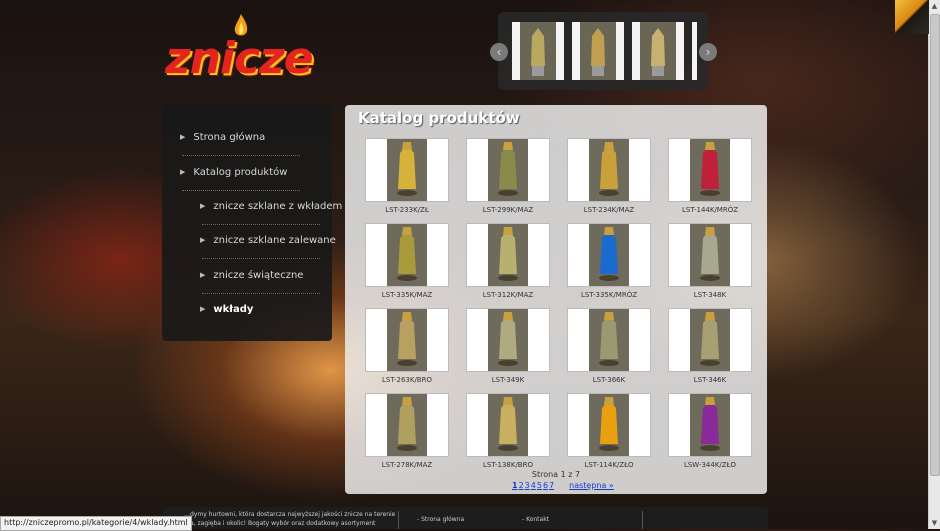 Image resolution: width=940 pixels, height=531 pixels. I want to click on page-link: 6, so click(545, 485).